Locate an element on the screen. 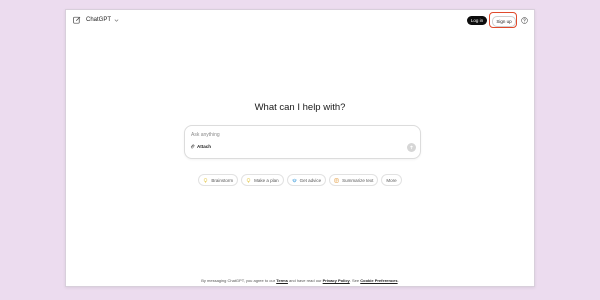  send-button is located at coordinates (411, 147).